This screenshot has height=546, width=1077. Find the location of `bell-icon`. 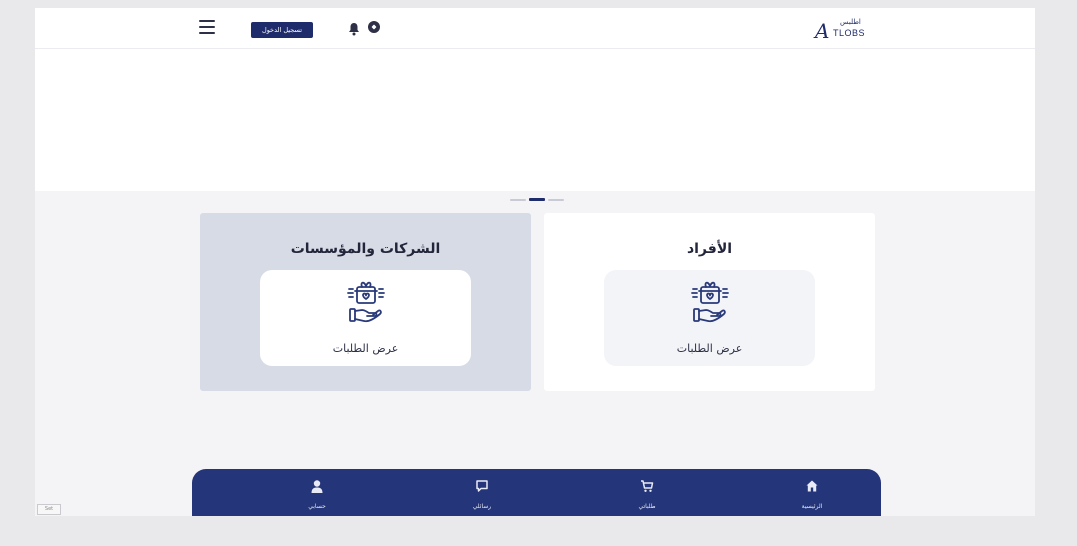

bell-icon is located at coordinates (354, 28).